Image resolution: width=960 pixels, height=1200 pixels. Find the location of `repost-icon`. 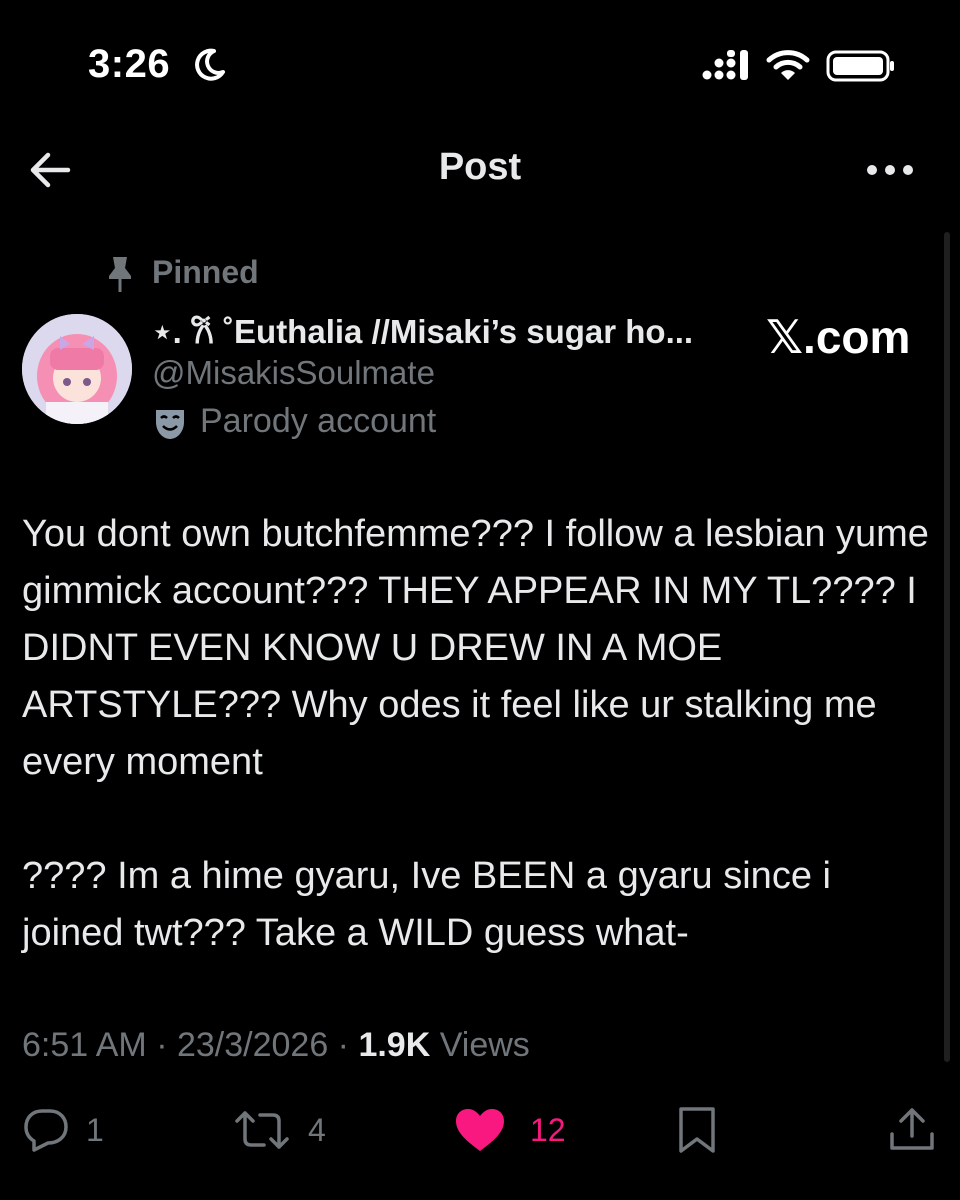

repost-icon is located at coordinates (262, 1130).